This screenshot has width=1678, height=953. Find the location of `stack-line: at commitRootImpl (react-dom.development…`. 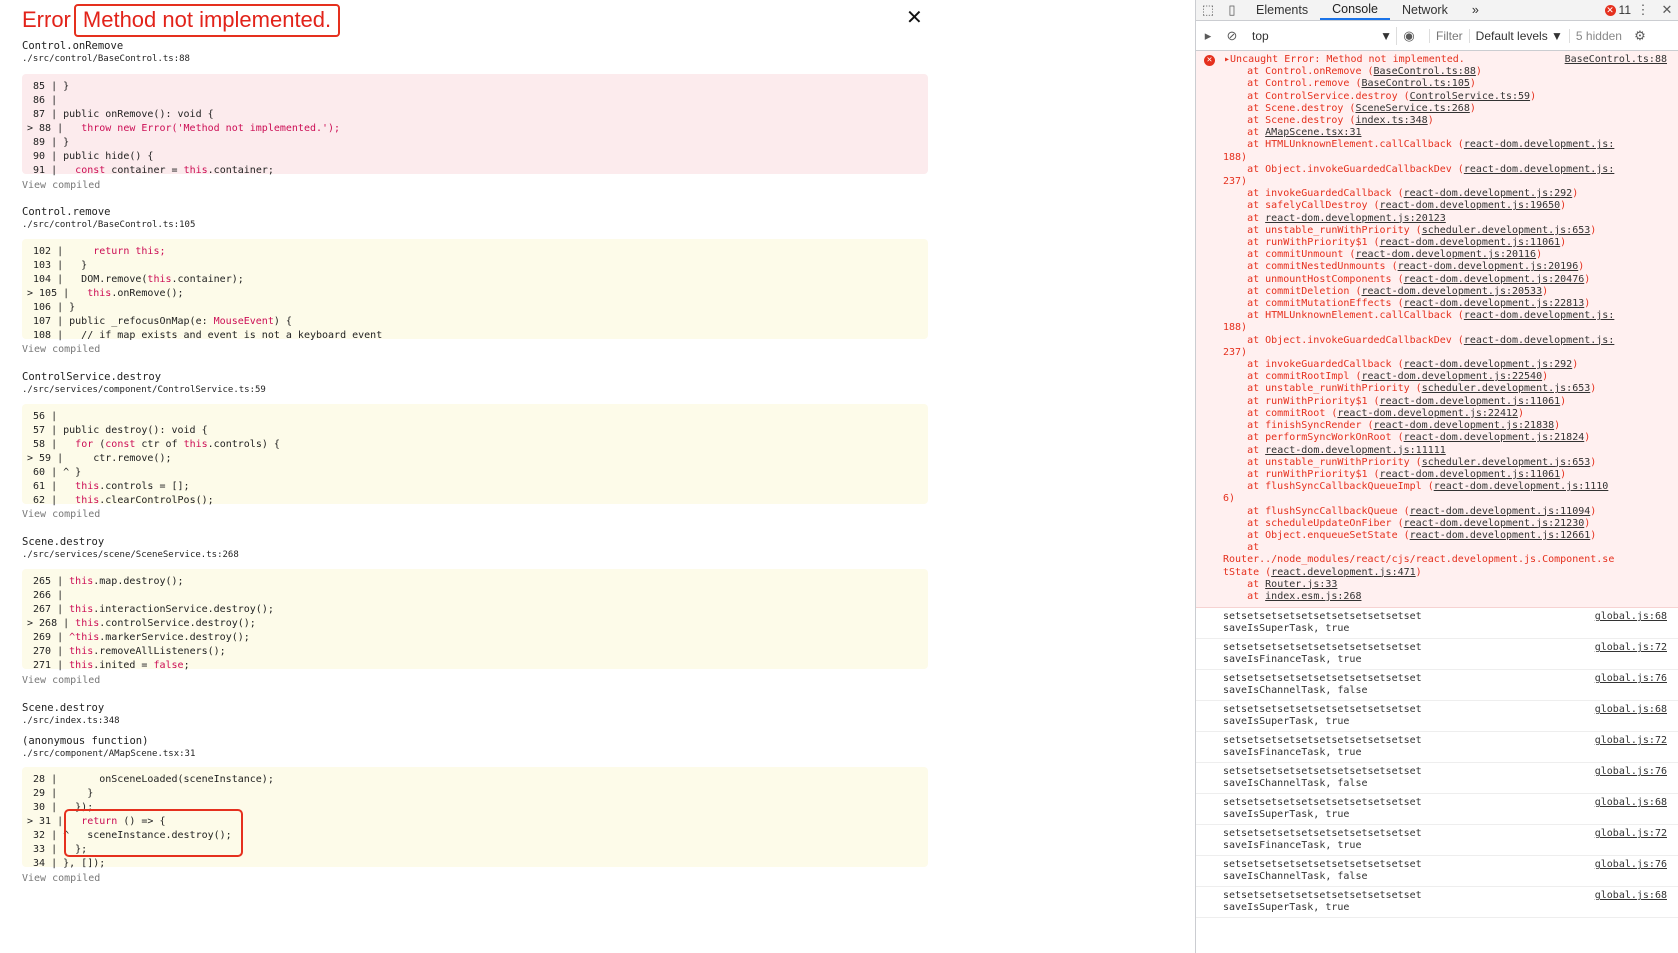

stack-line: at commitRootImpl (react-dom.development… is located at coordinates (1437, 377).